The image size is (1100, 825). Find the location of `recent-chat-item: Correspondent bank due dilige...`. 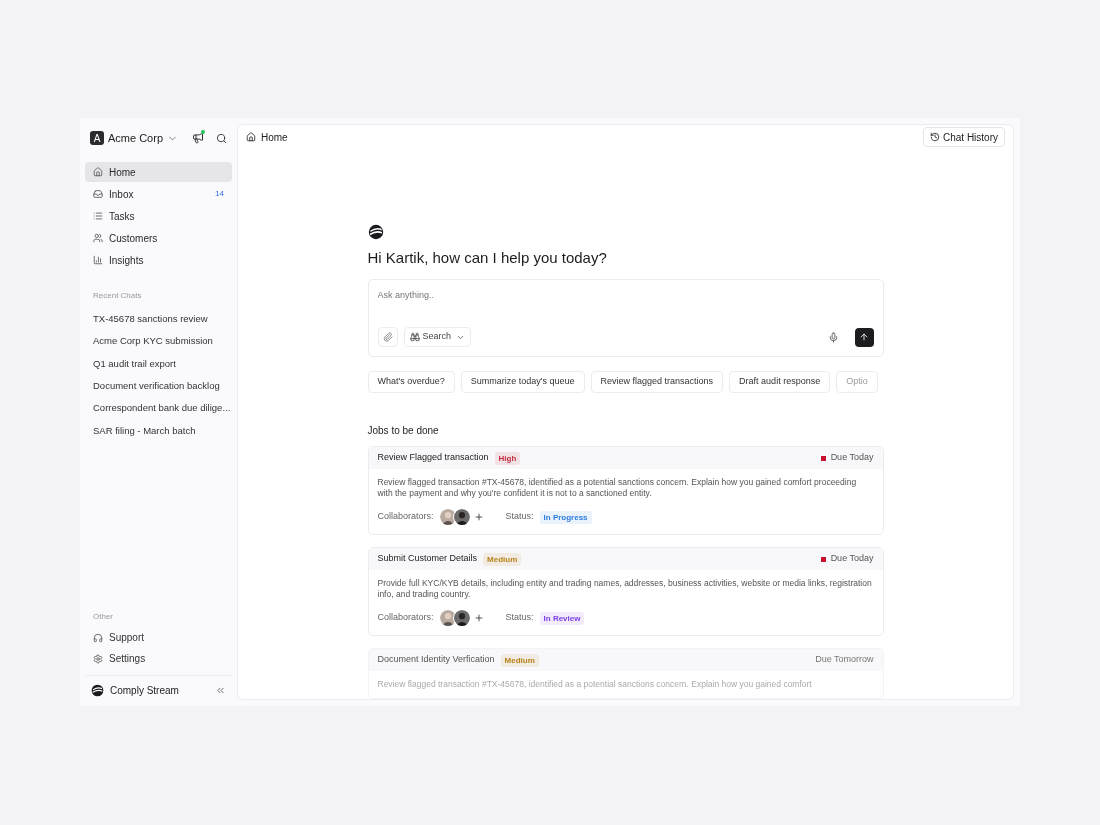

recent-chat-item: Correspondent bank due dilige... is located at coordinates (158, 408).